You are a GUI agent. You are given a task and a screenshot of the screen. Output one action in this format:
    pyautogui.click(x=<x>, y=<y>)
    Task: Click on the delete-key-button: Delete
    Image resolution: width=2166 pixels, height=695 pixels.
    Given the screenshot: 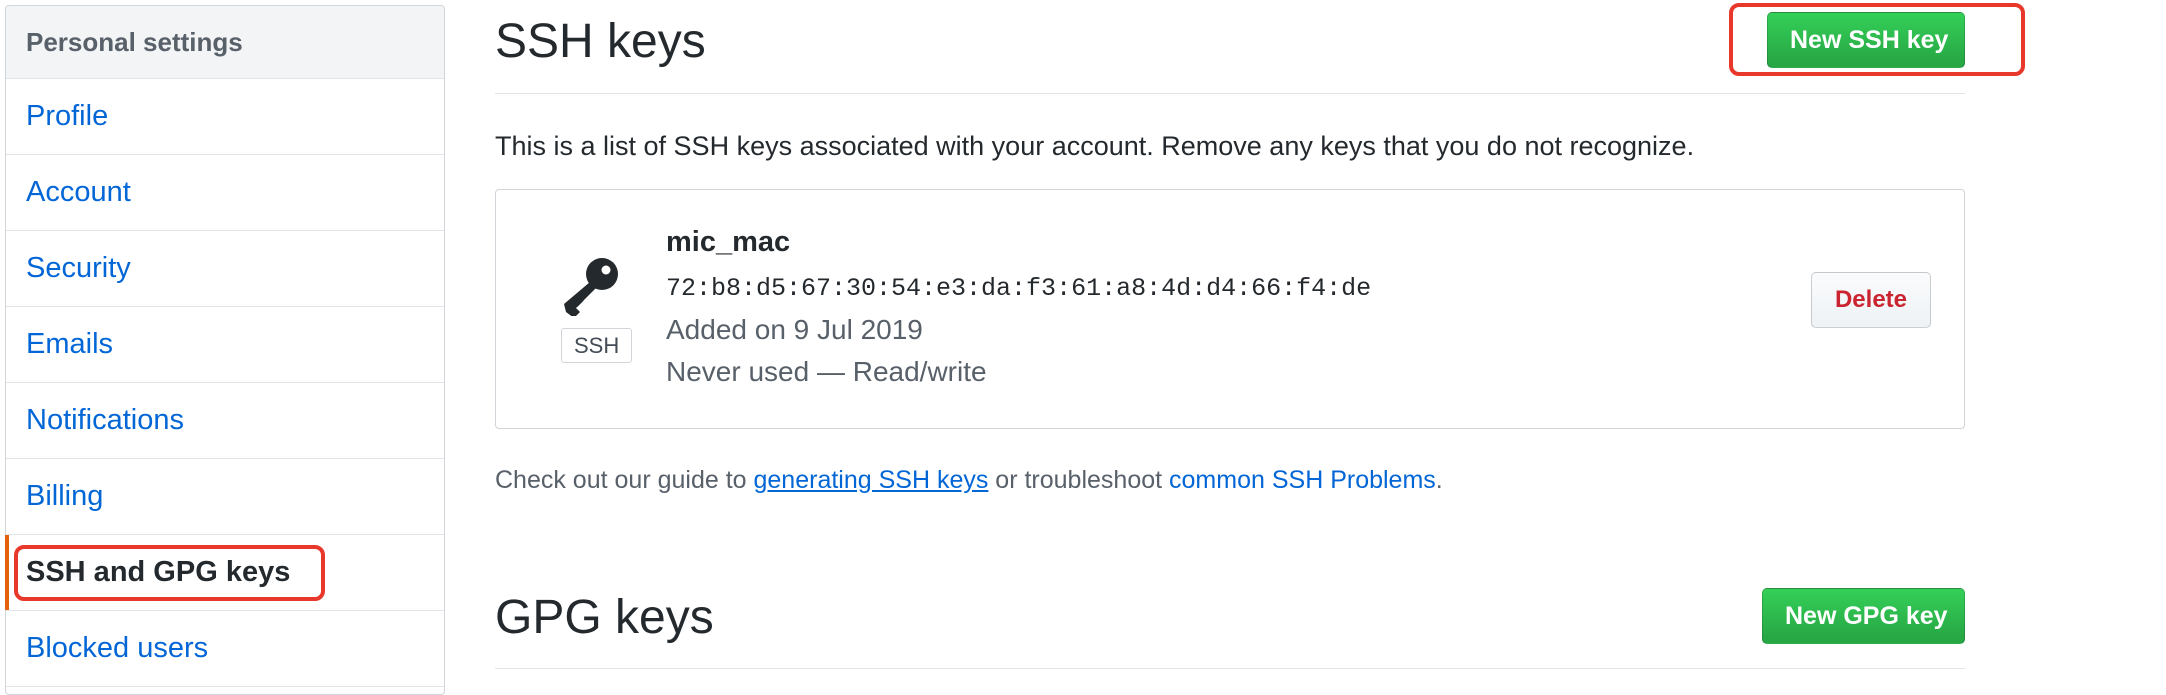 What is the action you would take?
    pyautogui.click(x=1871, y=300)
    